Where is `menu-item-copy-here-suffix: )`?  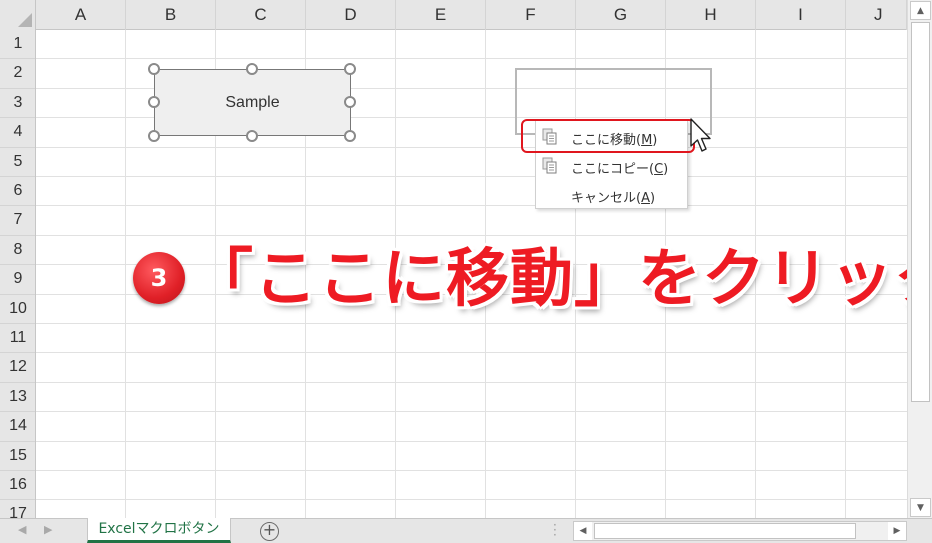 menu-item-copy-here-suffix: ) is located at coordinates (666, 169).